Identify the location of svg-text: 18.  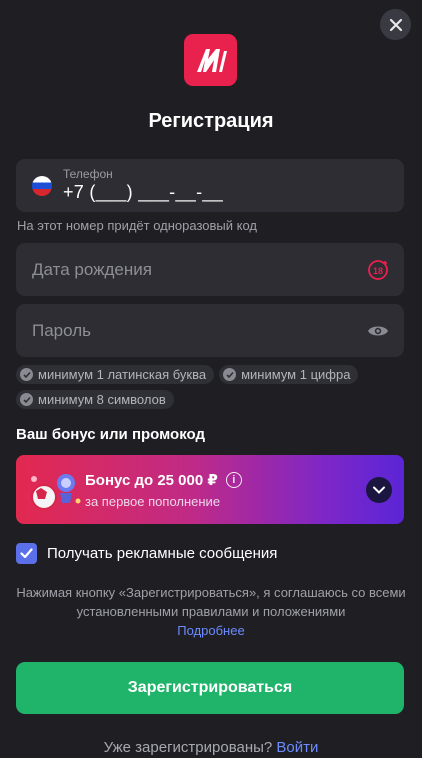
(378, 271).